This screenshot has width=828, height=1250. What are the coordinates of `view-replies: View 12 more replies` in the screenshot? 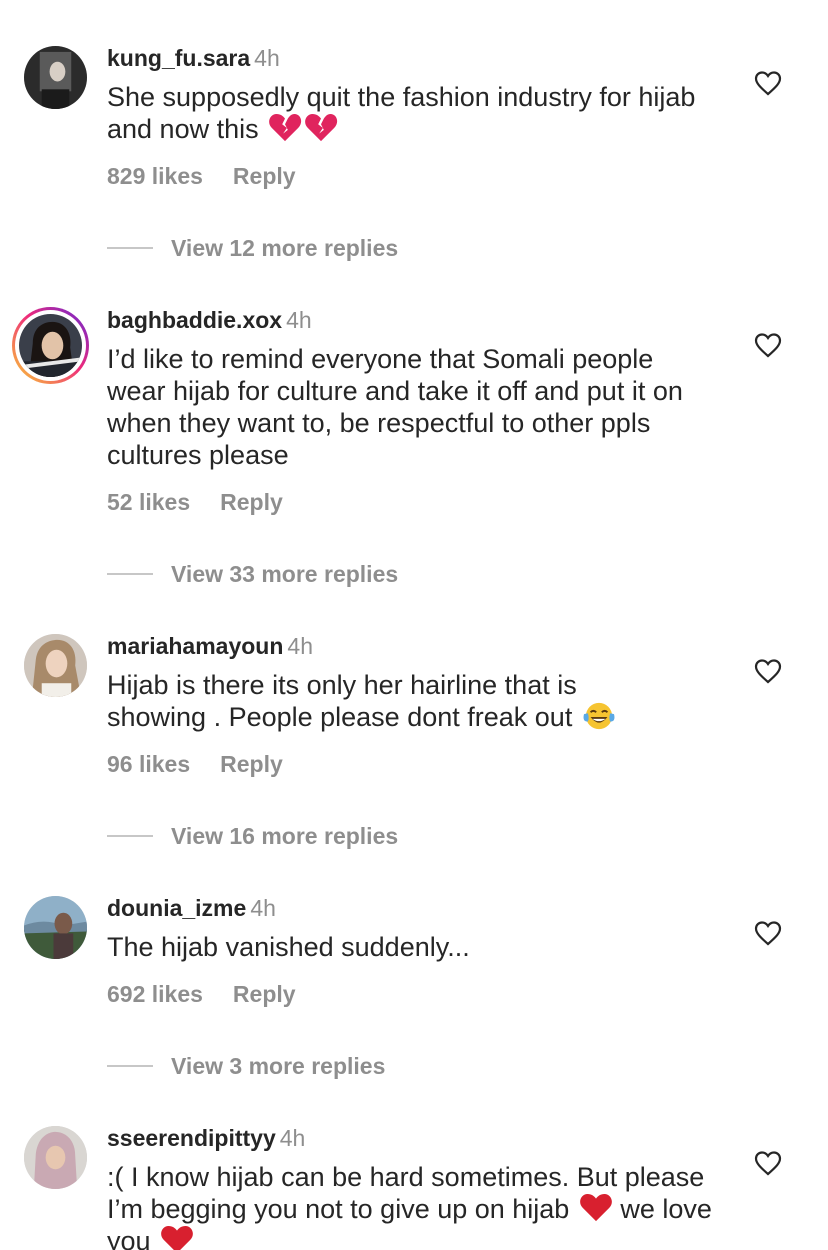 It's located at (252, 248).